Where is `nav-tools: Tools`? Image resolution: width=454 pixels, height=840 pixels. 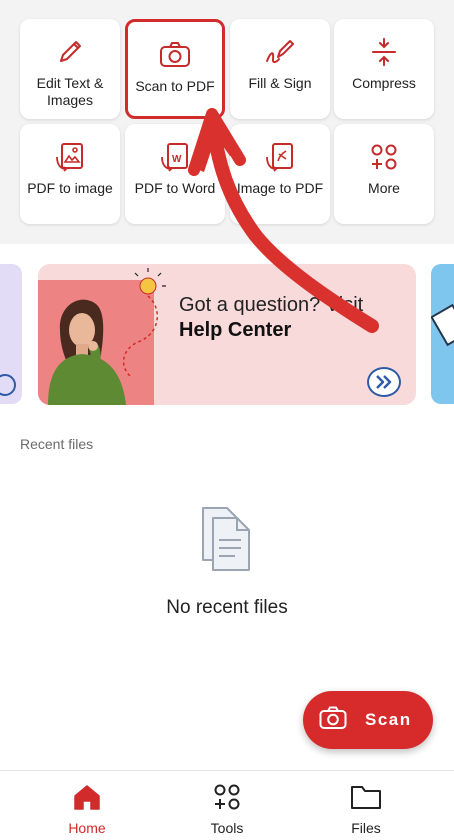 nav-tools: Tools is located at coordinates (227, 809).